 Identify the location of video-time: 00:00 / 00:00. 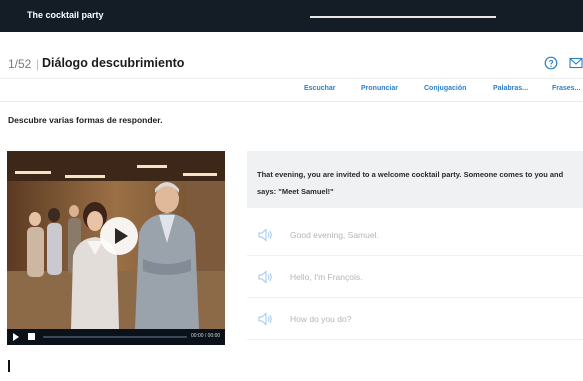
(206, 336).